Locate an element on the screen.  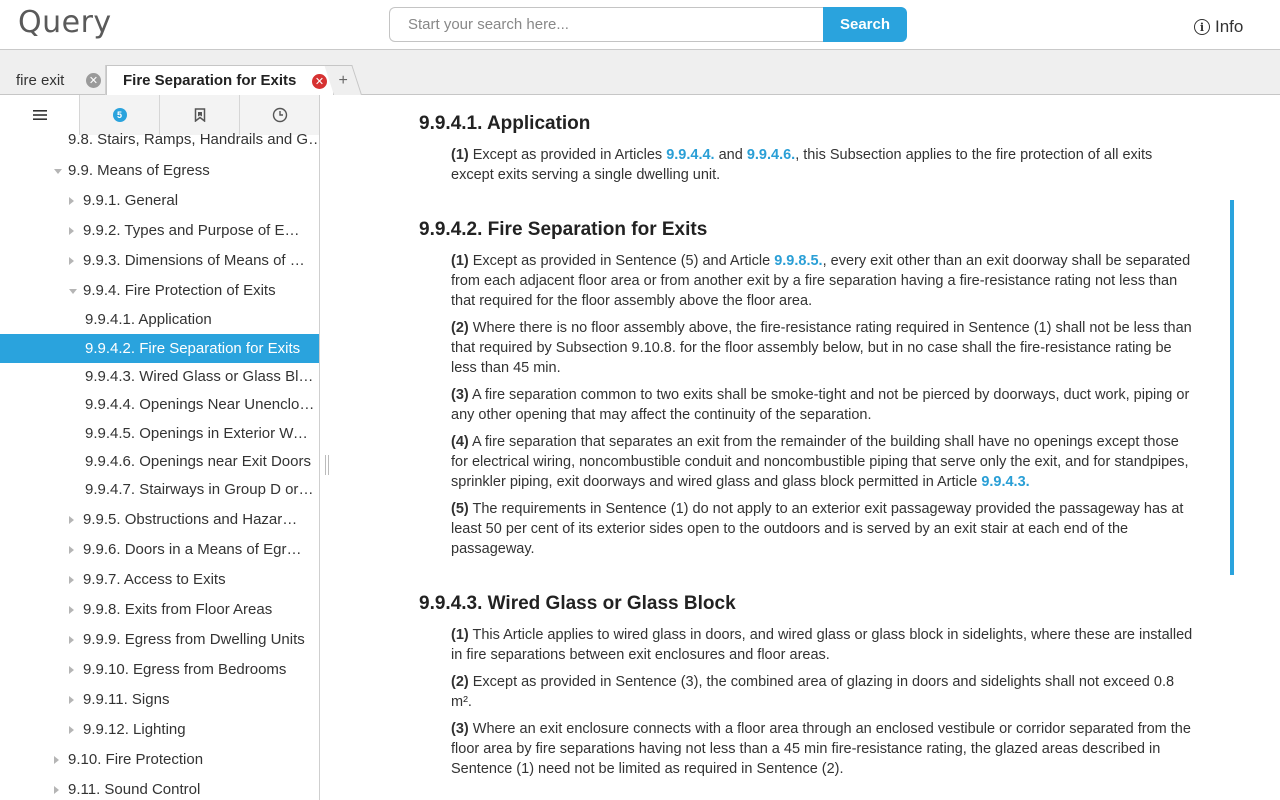
search-input is located at coordinates (607, 24).